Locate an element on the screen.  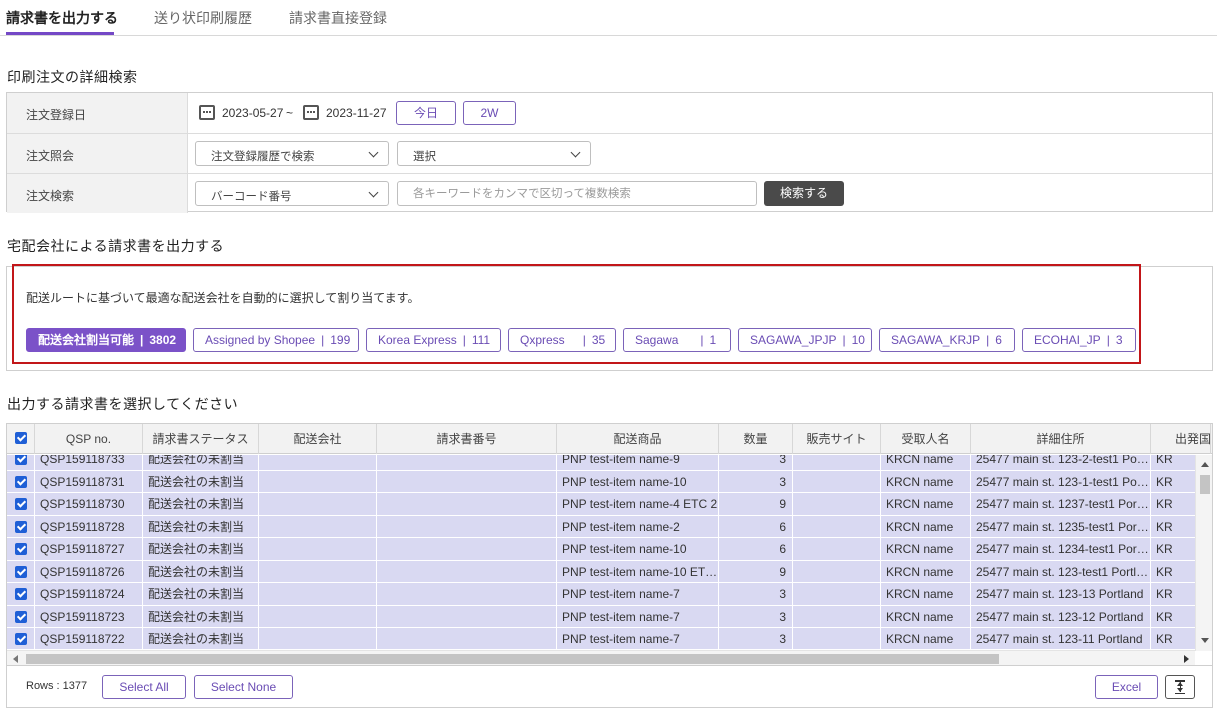
cell-qsp: QSP159118722 is located at coordinates (89, 638).